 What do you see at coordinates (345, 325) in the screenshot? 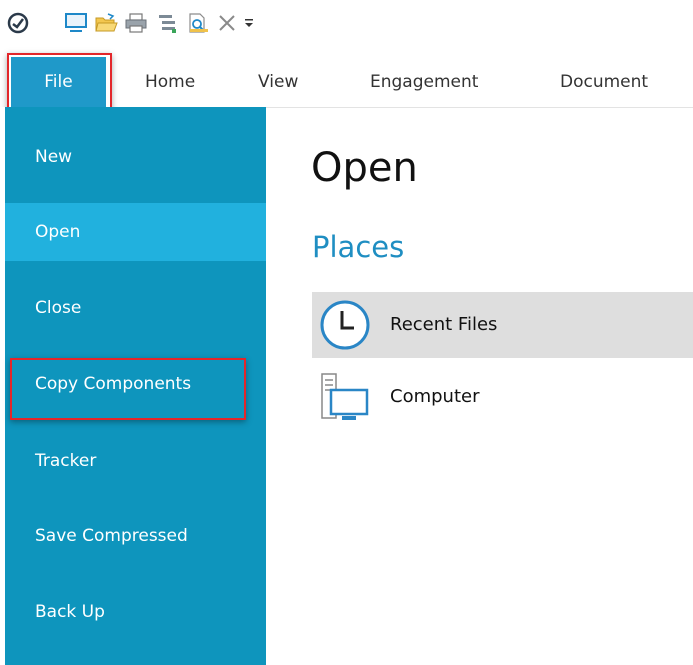
I see `clock-icon` at bounding box center [345, 325].